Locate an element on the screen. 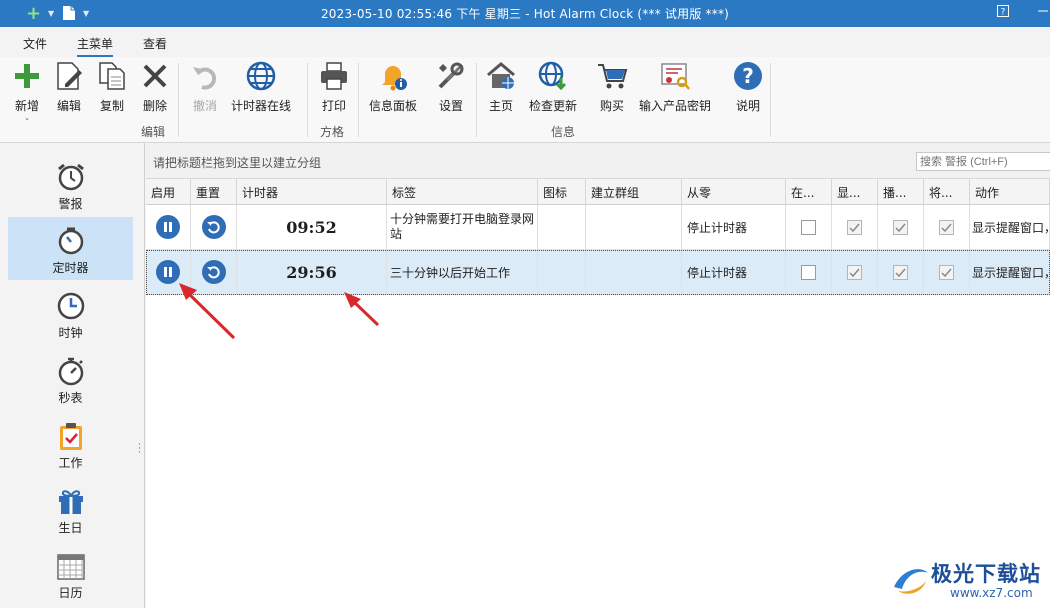 The height and width of the screenshot is (608, 1050). nav-item-task: 工作 is located at coordinates (70, 443).